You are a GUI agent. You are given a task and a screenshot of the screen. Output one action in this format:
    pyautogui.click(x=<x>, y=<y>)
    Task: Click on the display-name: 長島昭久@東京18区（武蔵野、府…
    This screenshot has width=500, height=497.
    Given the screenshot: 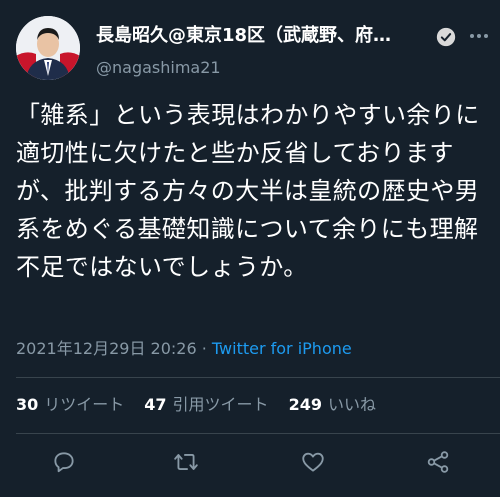 What is the action you would take?
    pyautogui.click(x=268, y=36)
    